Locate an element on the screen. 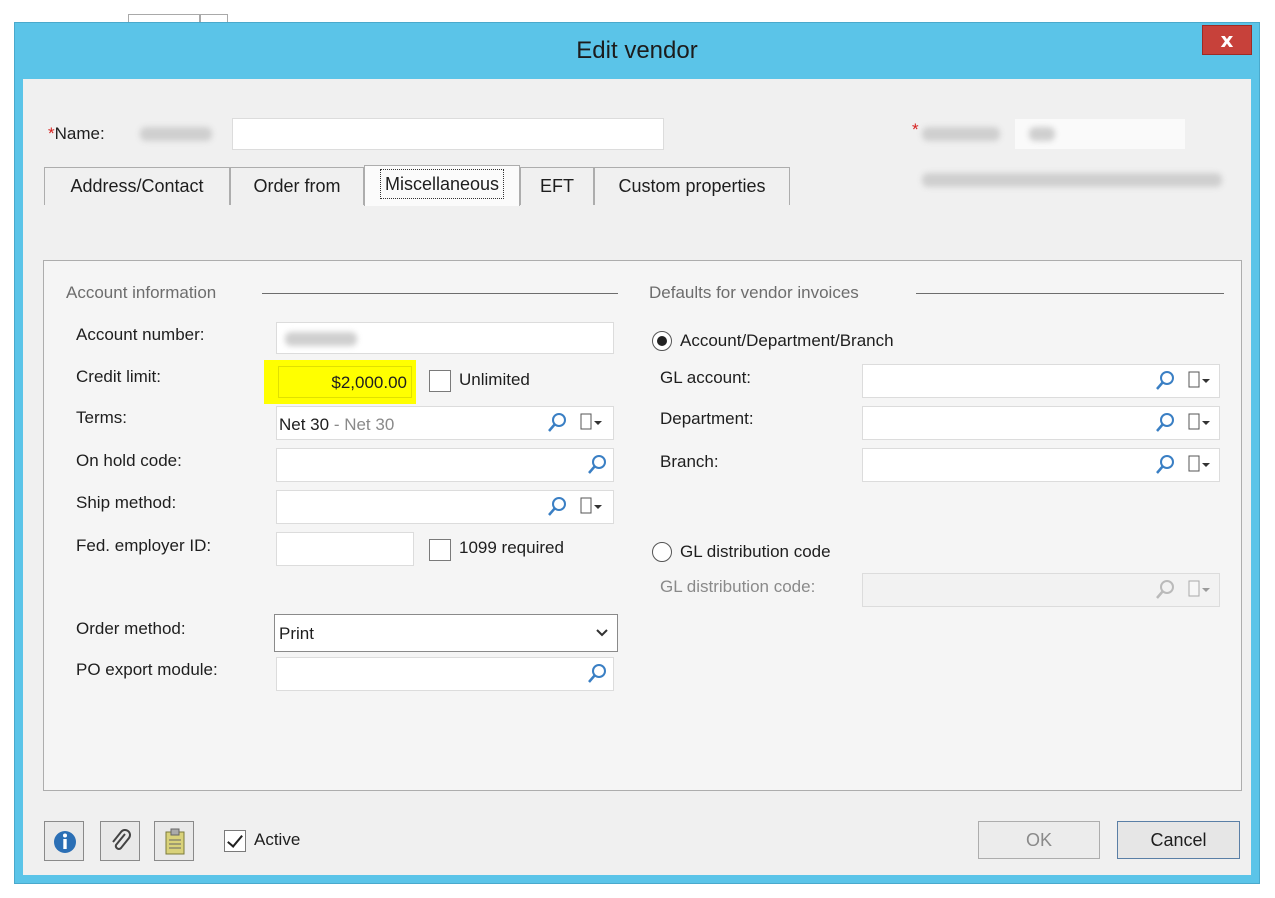 The image size is (1275, 898). tab-address-contact: Address/Contact is located at coordinates (137, 186).